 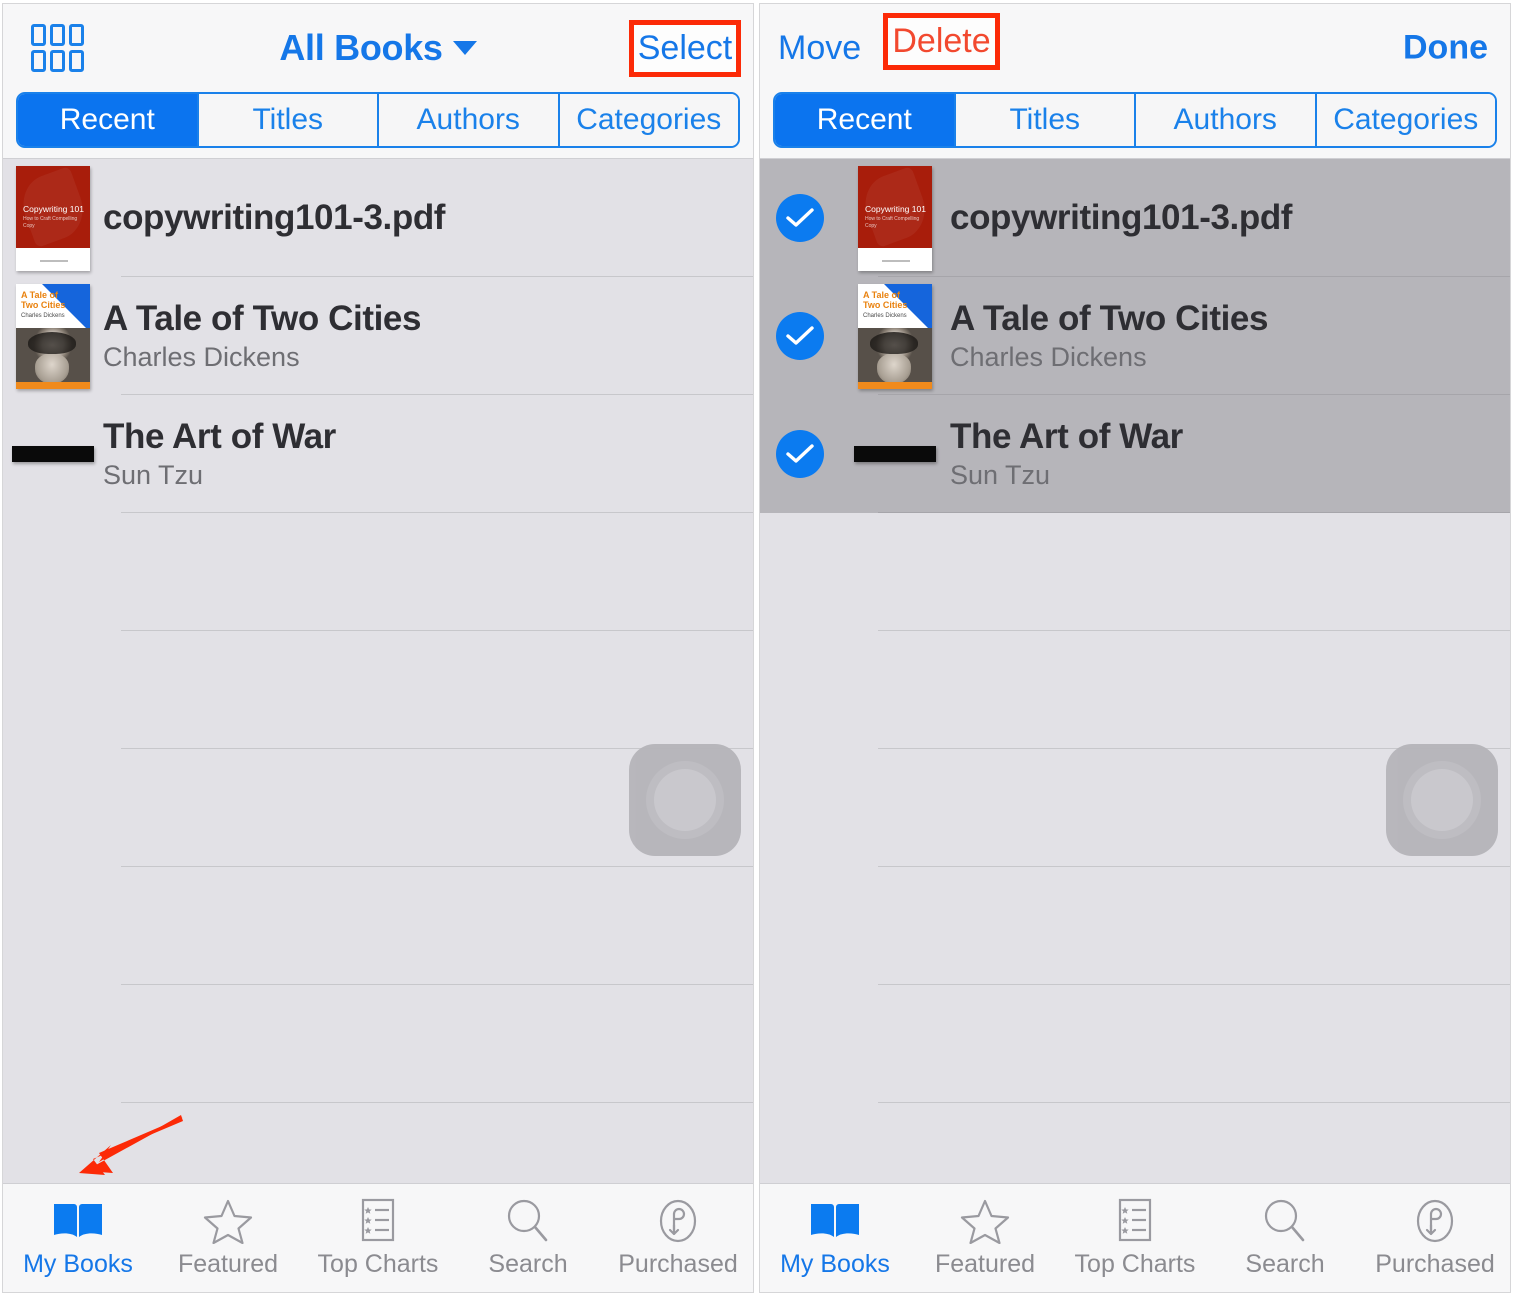 I want to click on done-button: Done, so click(x=1445, y=48).